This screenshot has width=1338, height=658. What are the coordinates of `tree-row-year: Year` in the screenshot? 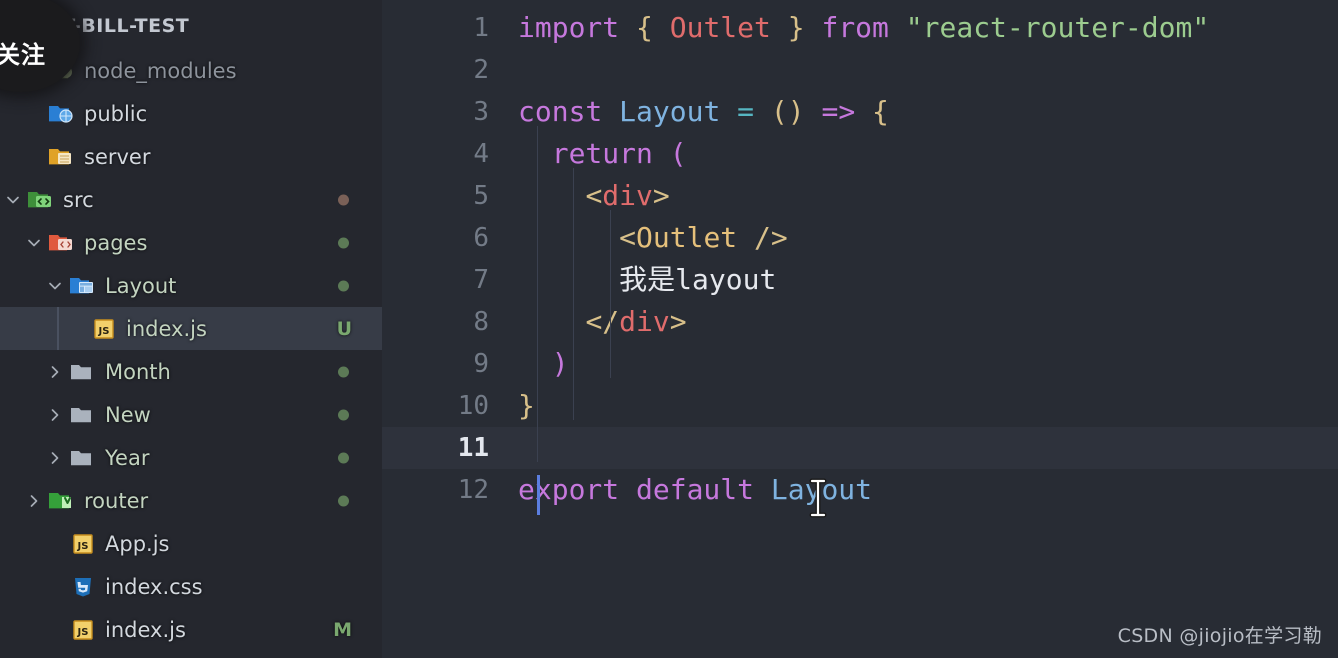 It's located at (191, 457).